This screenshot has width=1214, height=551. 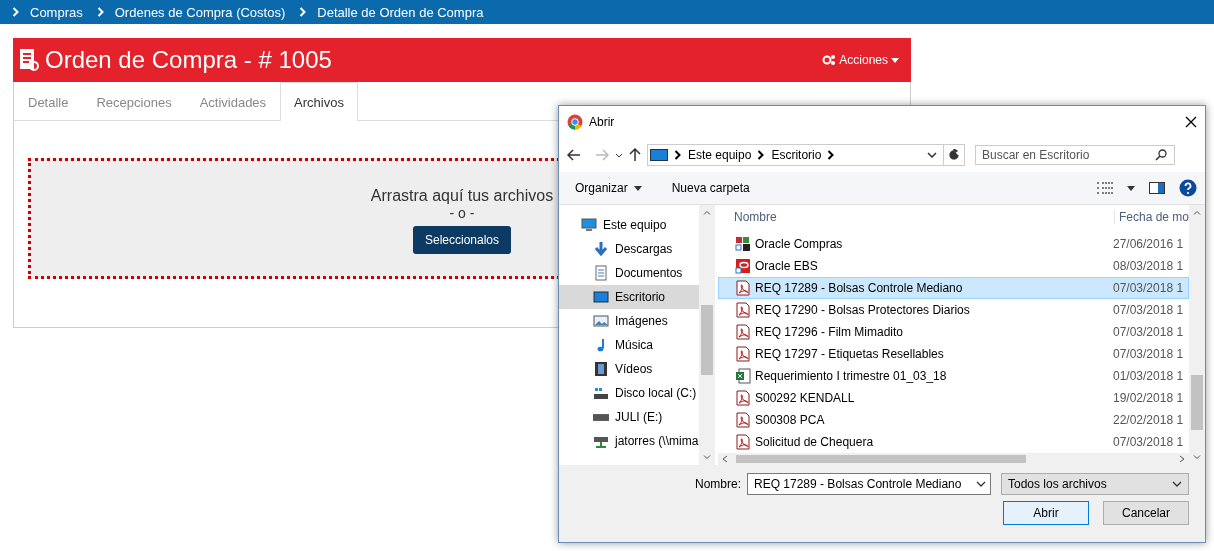 What do you see at coordinates (953, 287) in the screenshot?
I see `file-row: REQ 17289 - Bolsas Controle Mediano 07/03/2018 1` at bounding box center [953, 287].